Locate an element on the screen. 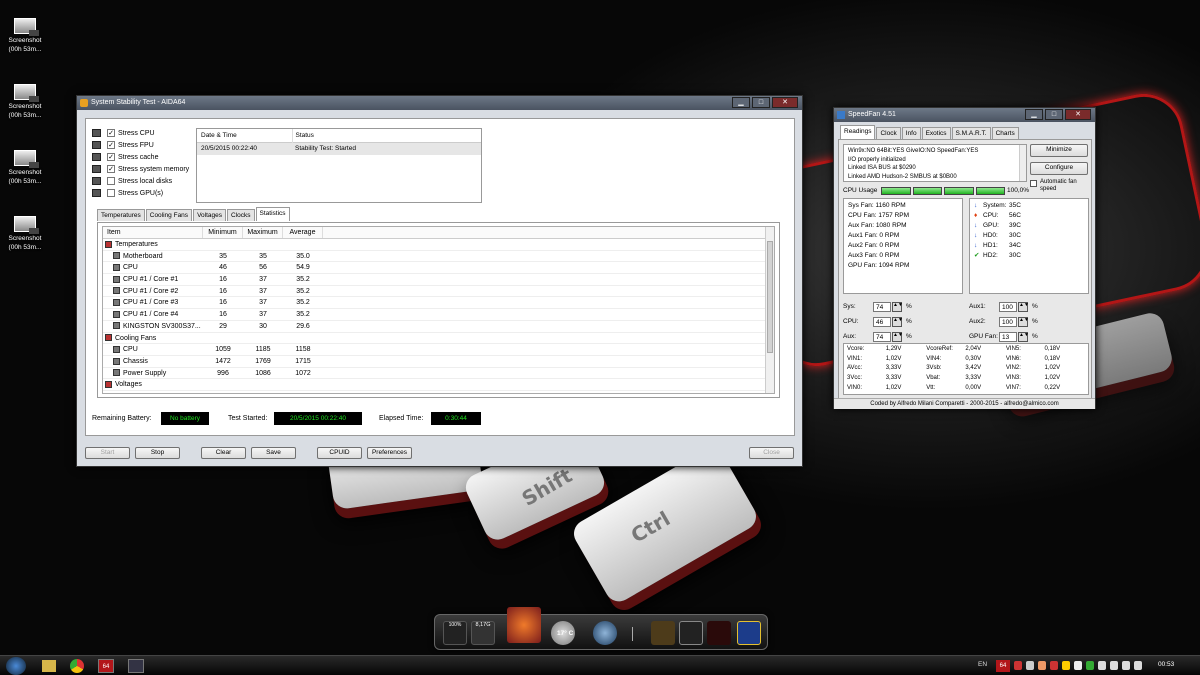  stress-option: ✓ Stress cache is located at coordinates (140, 157).